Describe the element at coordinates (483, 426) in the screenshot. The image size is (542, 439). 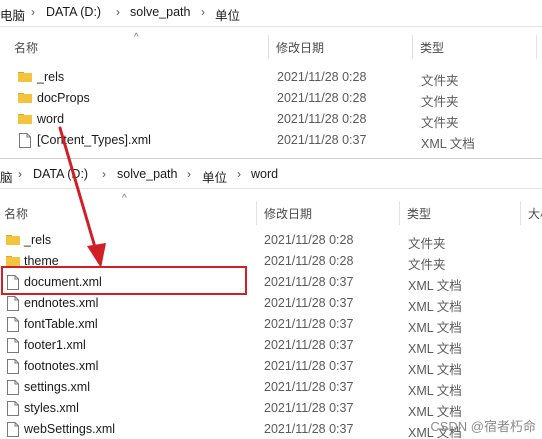
I see `watermark: CSDN @宿者朽命` at that location.